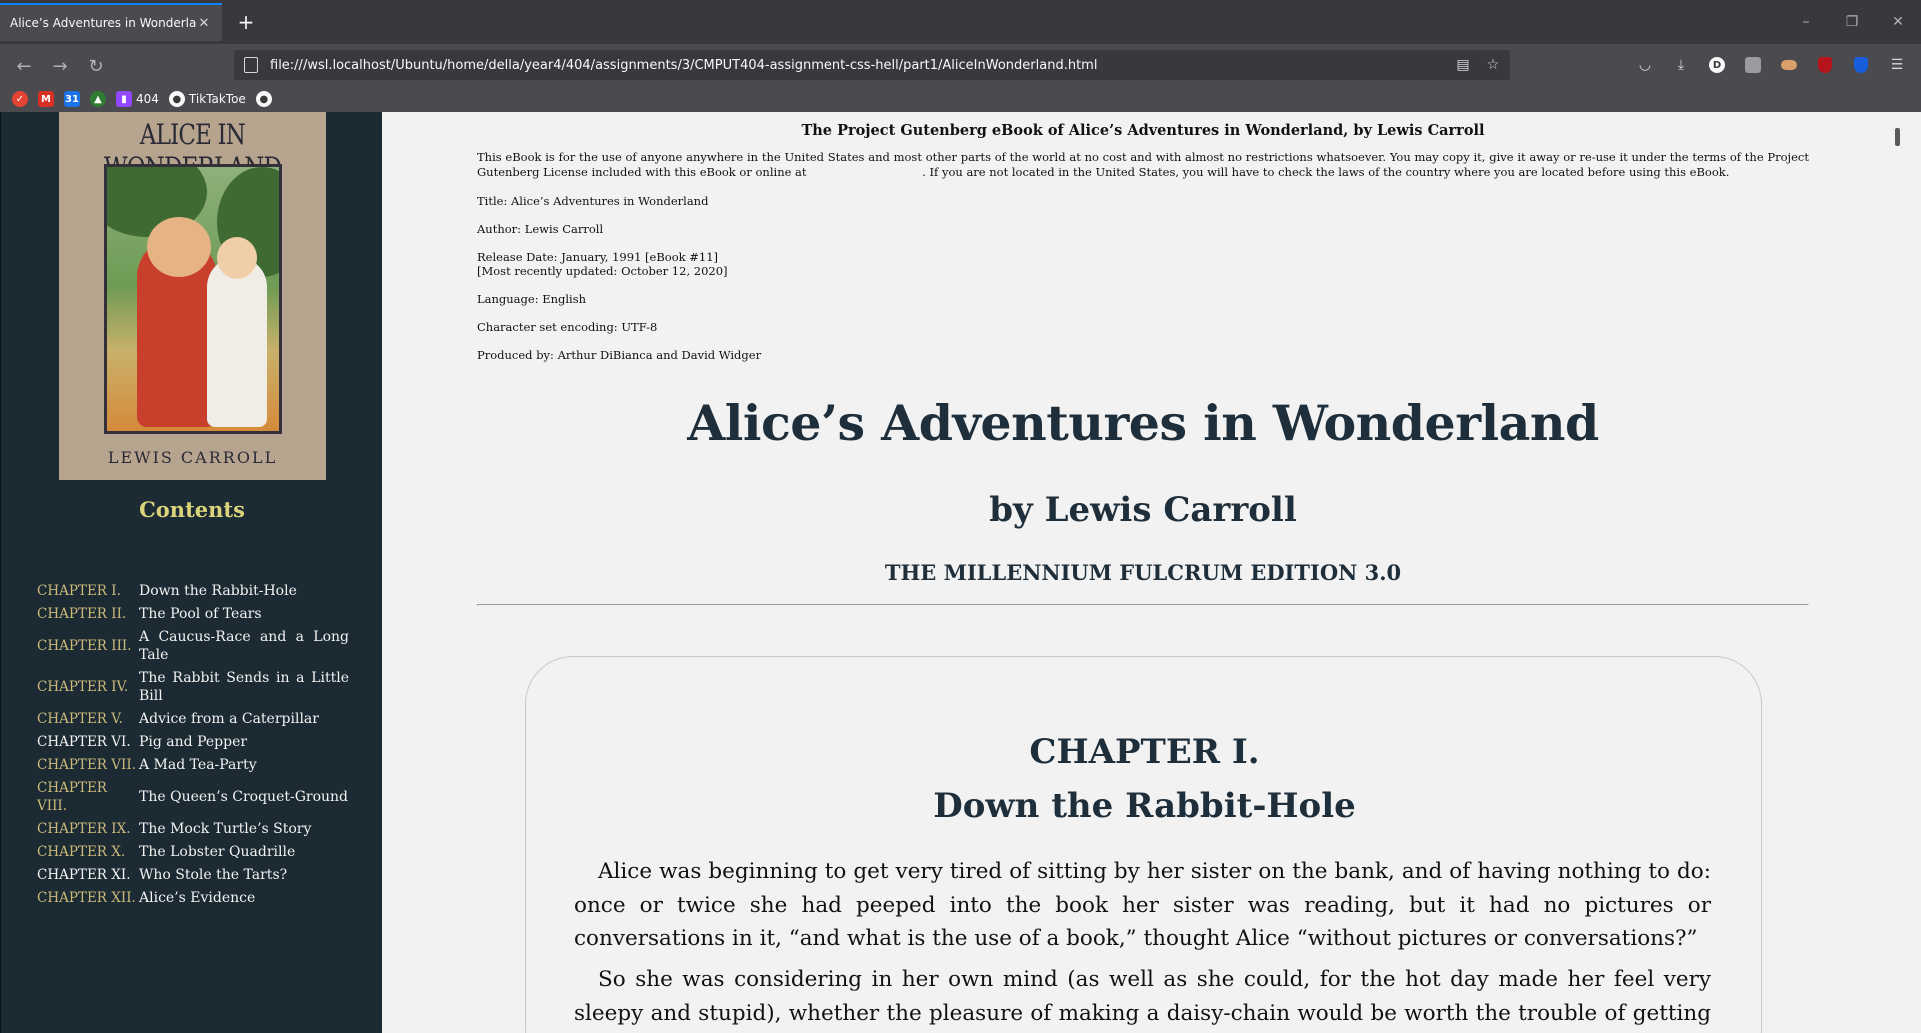  Describe the element at coordinates (88, 742) in the screenshot. I see `toc-chapter-number: CHAPTER VI.` at that location.